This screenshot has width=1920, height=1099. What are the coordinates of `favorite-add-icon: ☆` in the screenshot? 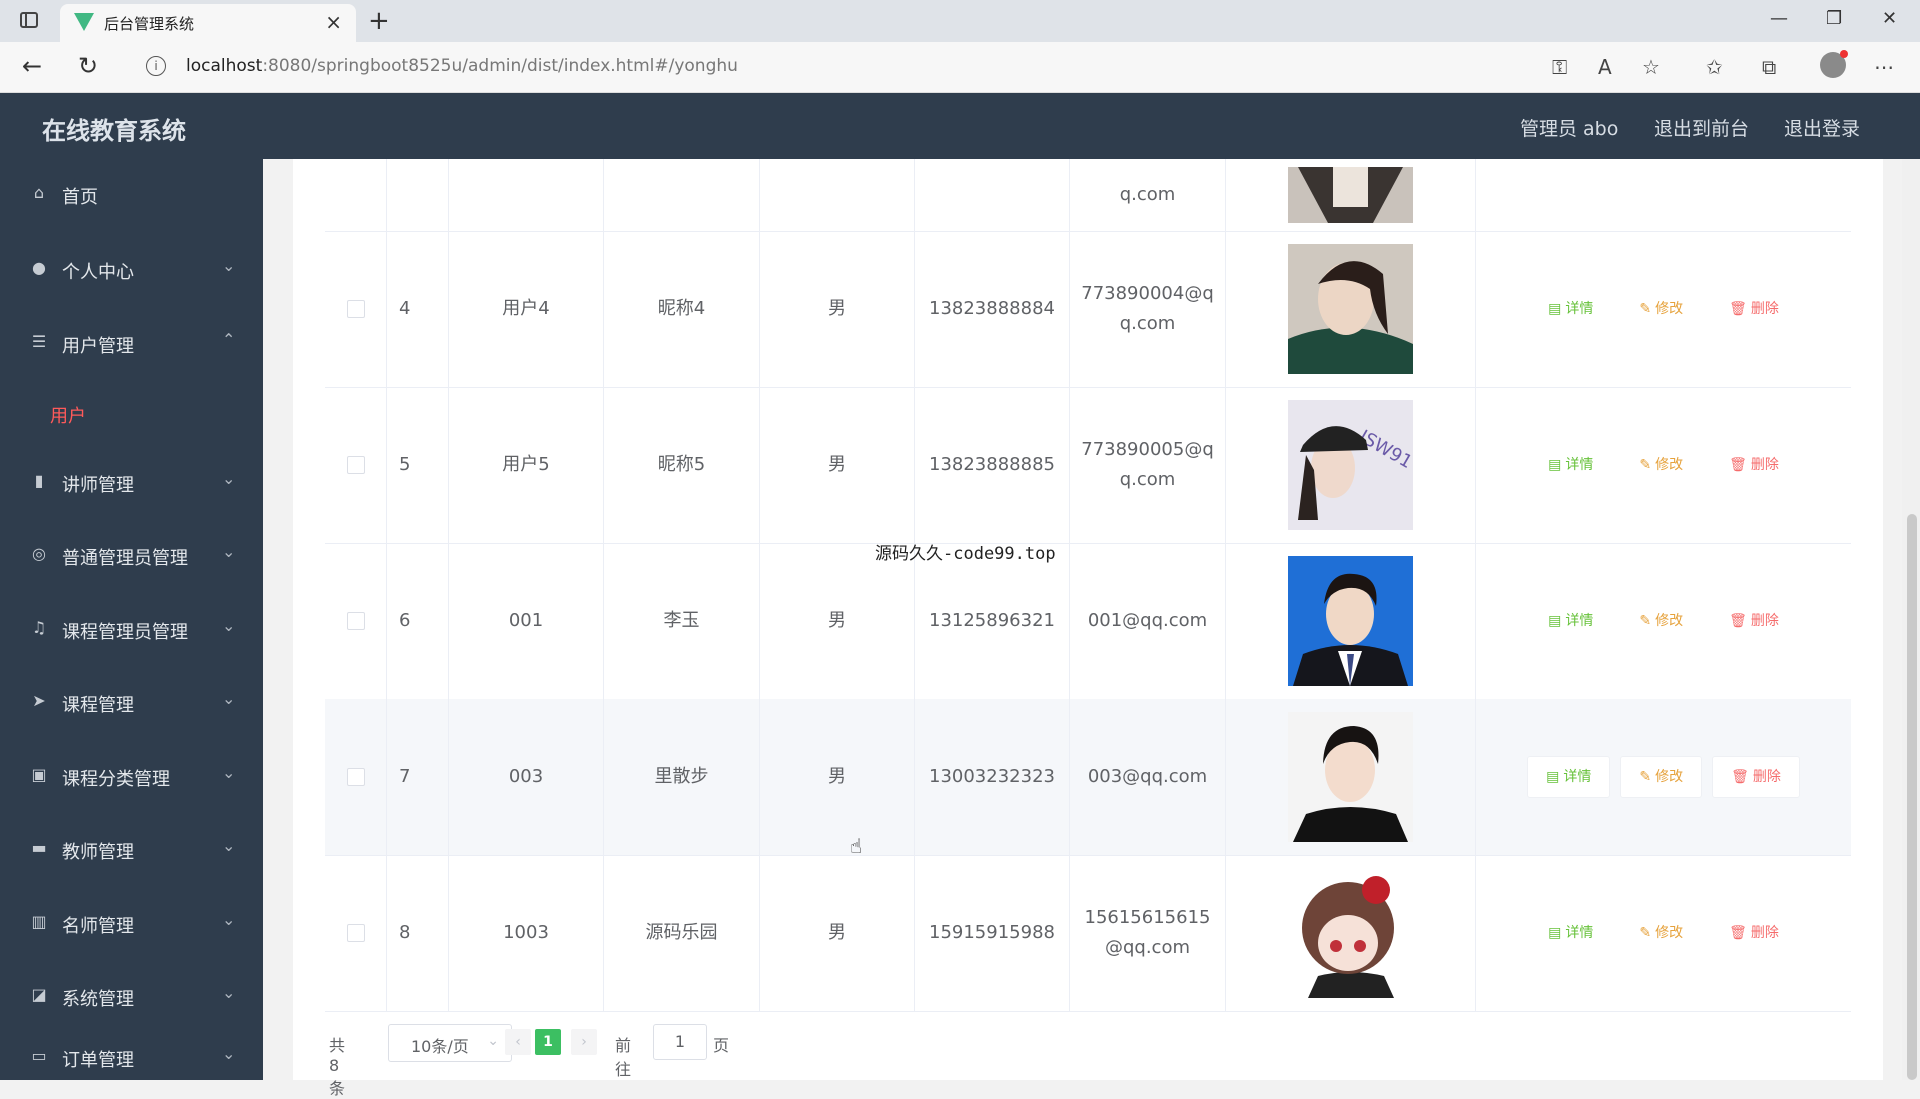 It's located at (1651, 67).